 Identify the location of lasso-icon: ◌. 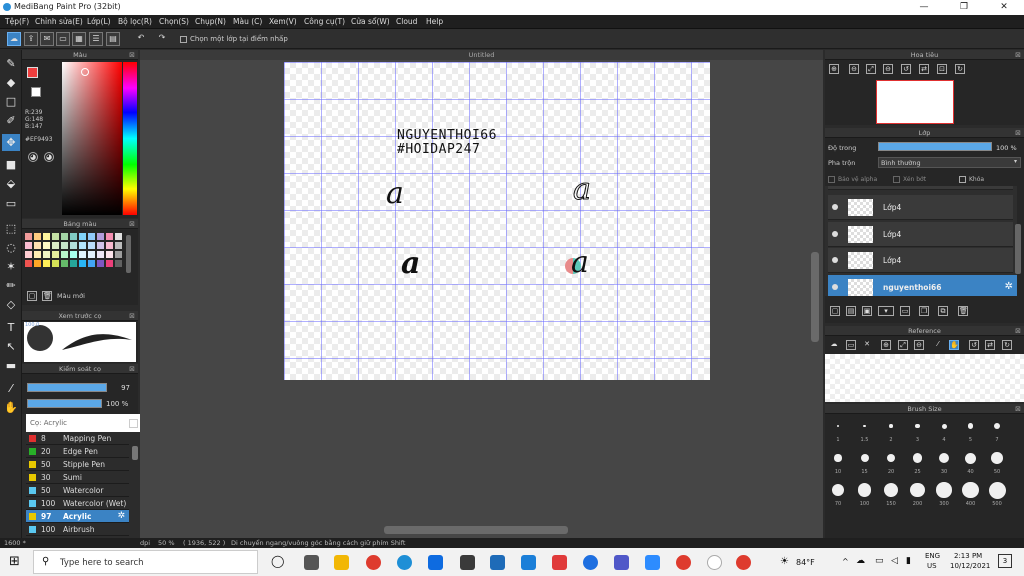
(11, 247).